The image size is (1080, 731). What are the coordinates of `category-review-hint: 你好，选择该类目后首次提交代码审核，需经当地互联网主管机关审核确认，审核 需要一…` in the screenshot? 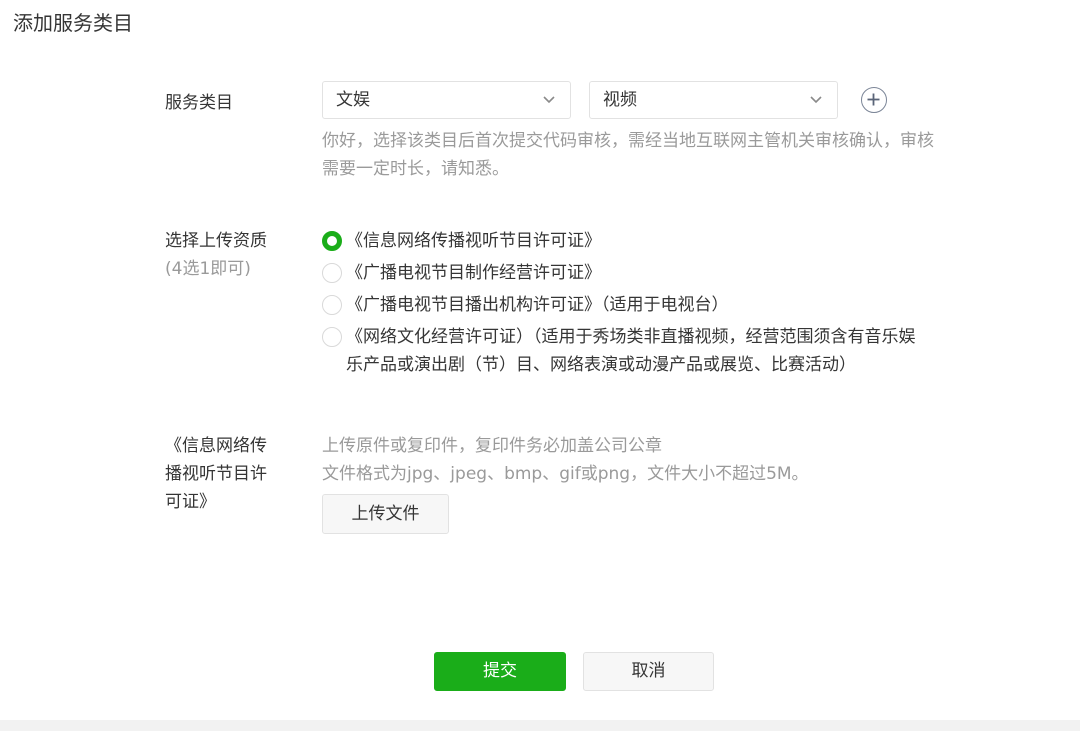 It's located at (642, 155).